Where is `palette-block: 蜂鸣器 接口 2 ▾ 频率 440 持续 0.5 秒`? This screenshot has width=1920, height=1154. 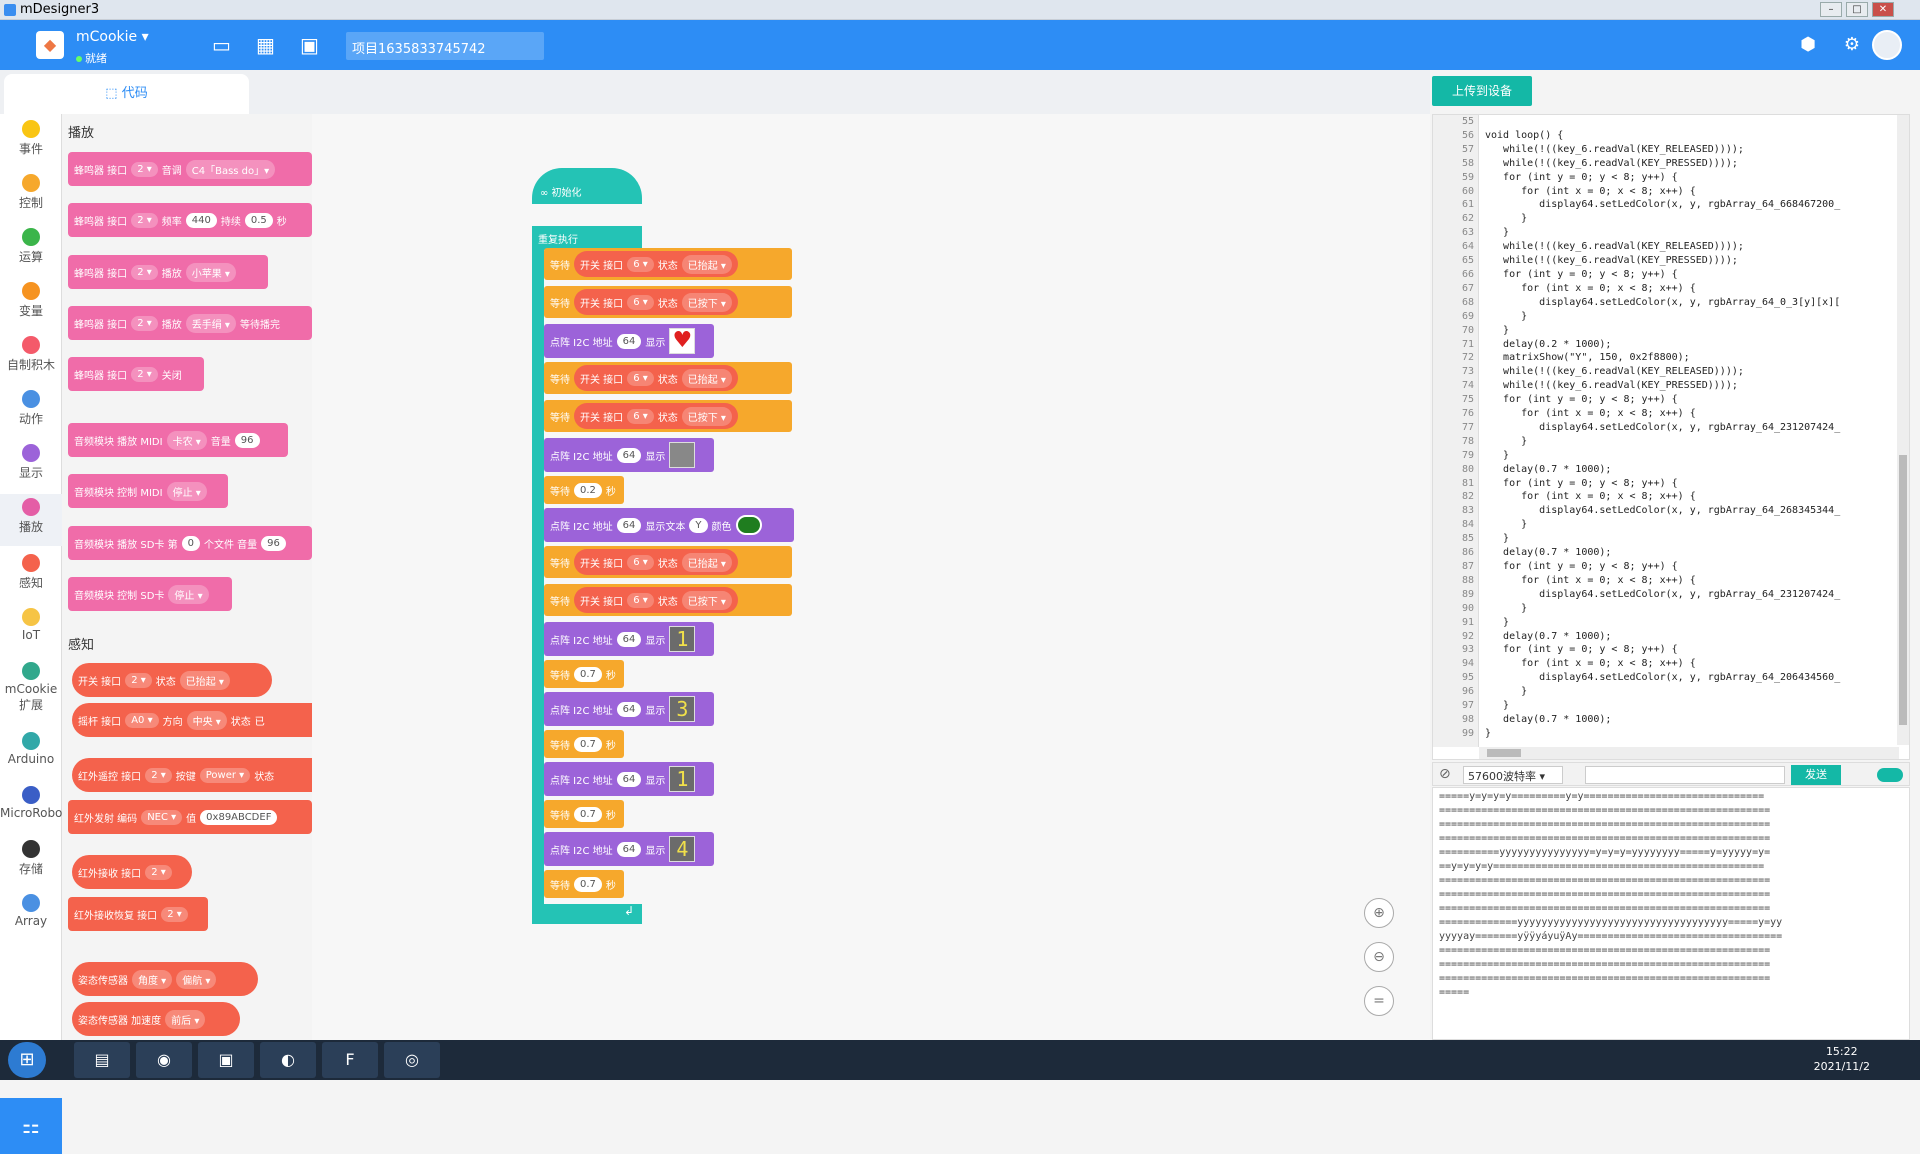 palette-block: 蜂鸣器 接口 2 ▾ 频率 440 持续 0.5 秒 is located at coordinates (190, 220).